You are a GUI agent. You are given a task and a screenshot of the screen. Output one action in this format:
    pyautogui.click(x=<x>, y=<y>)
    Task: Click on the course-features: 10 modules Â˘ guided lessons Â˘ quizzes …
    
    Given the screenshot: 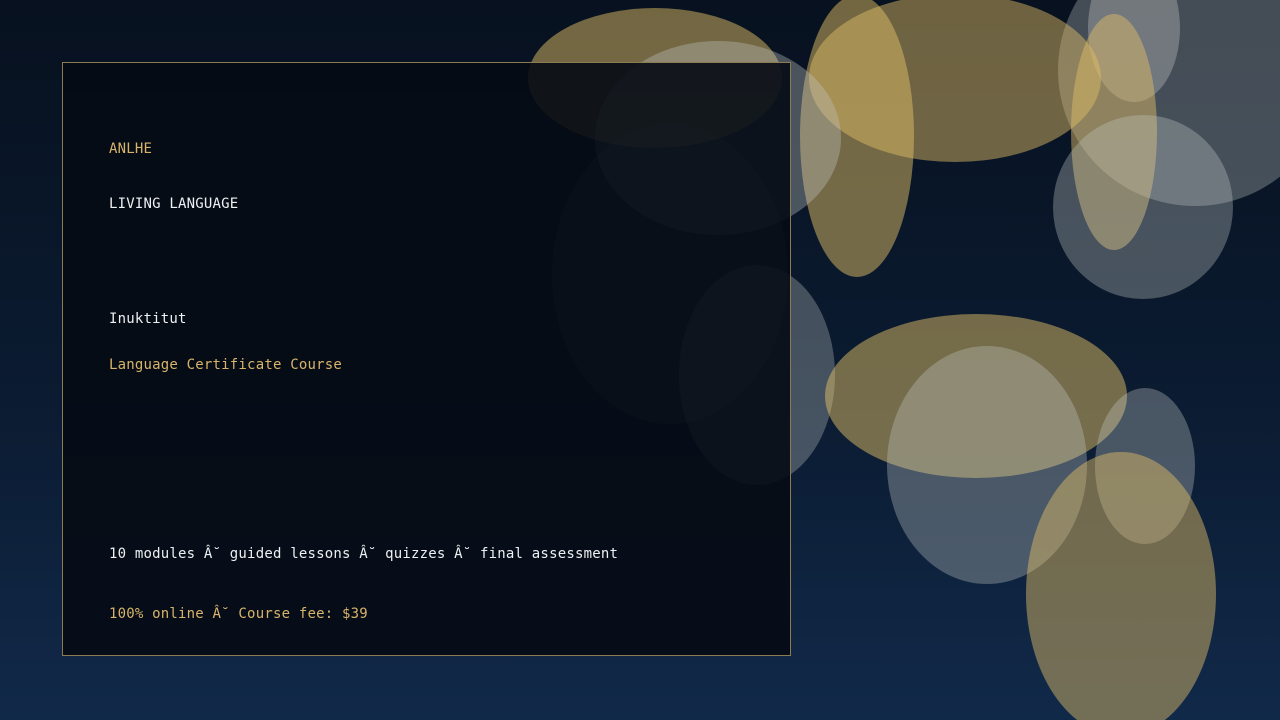 What is the action you would take?
    pyautogui.click(x=364, y=554)
    